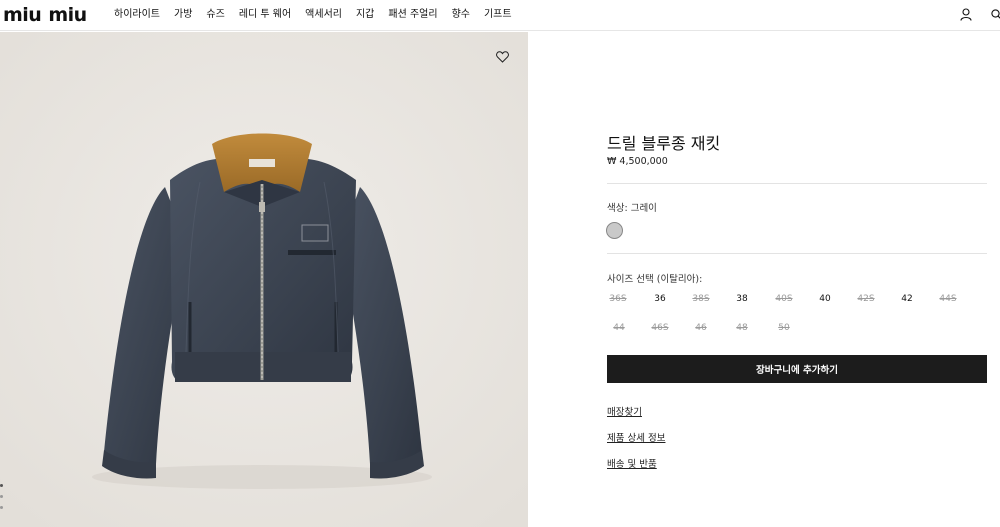 This screenshot has height=527, width=1000. What do you see at coordinates (632, 463) in the screenshot?
I see `shipping-returns-link: 배송 및 반품` at bounding box center [632, 463].